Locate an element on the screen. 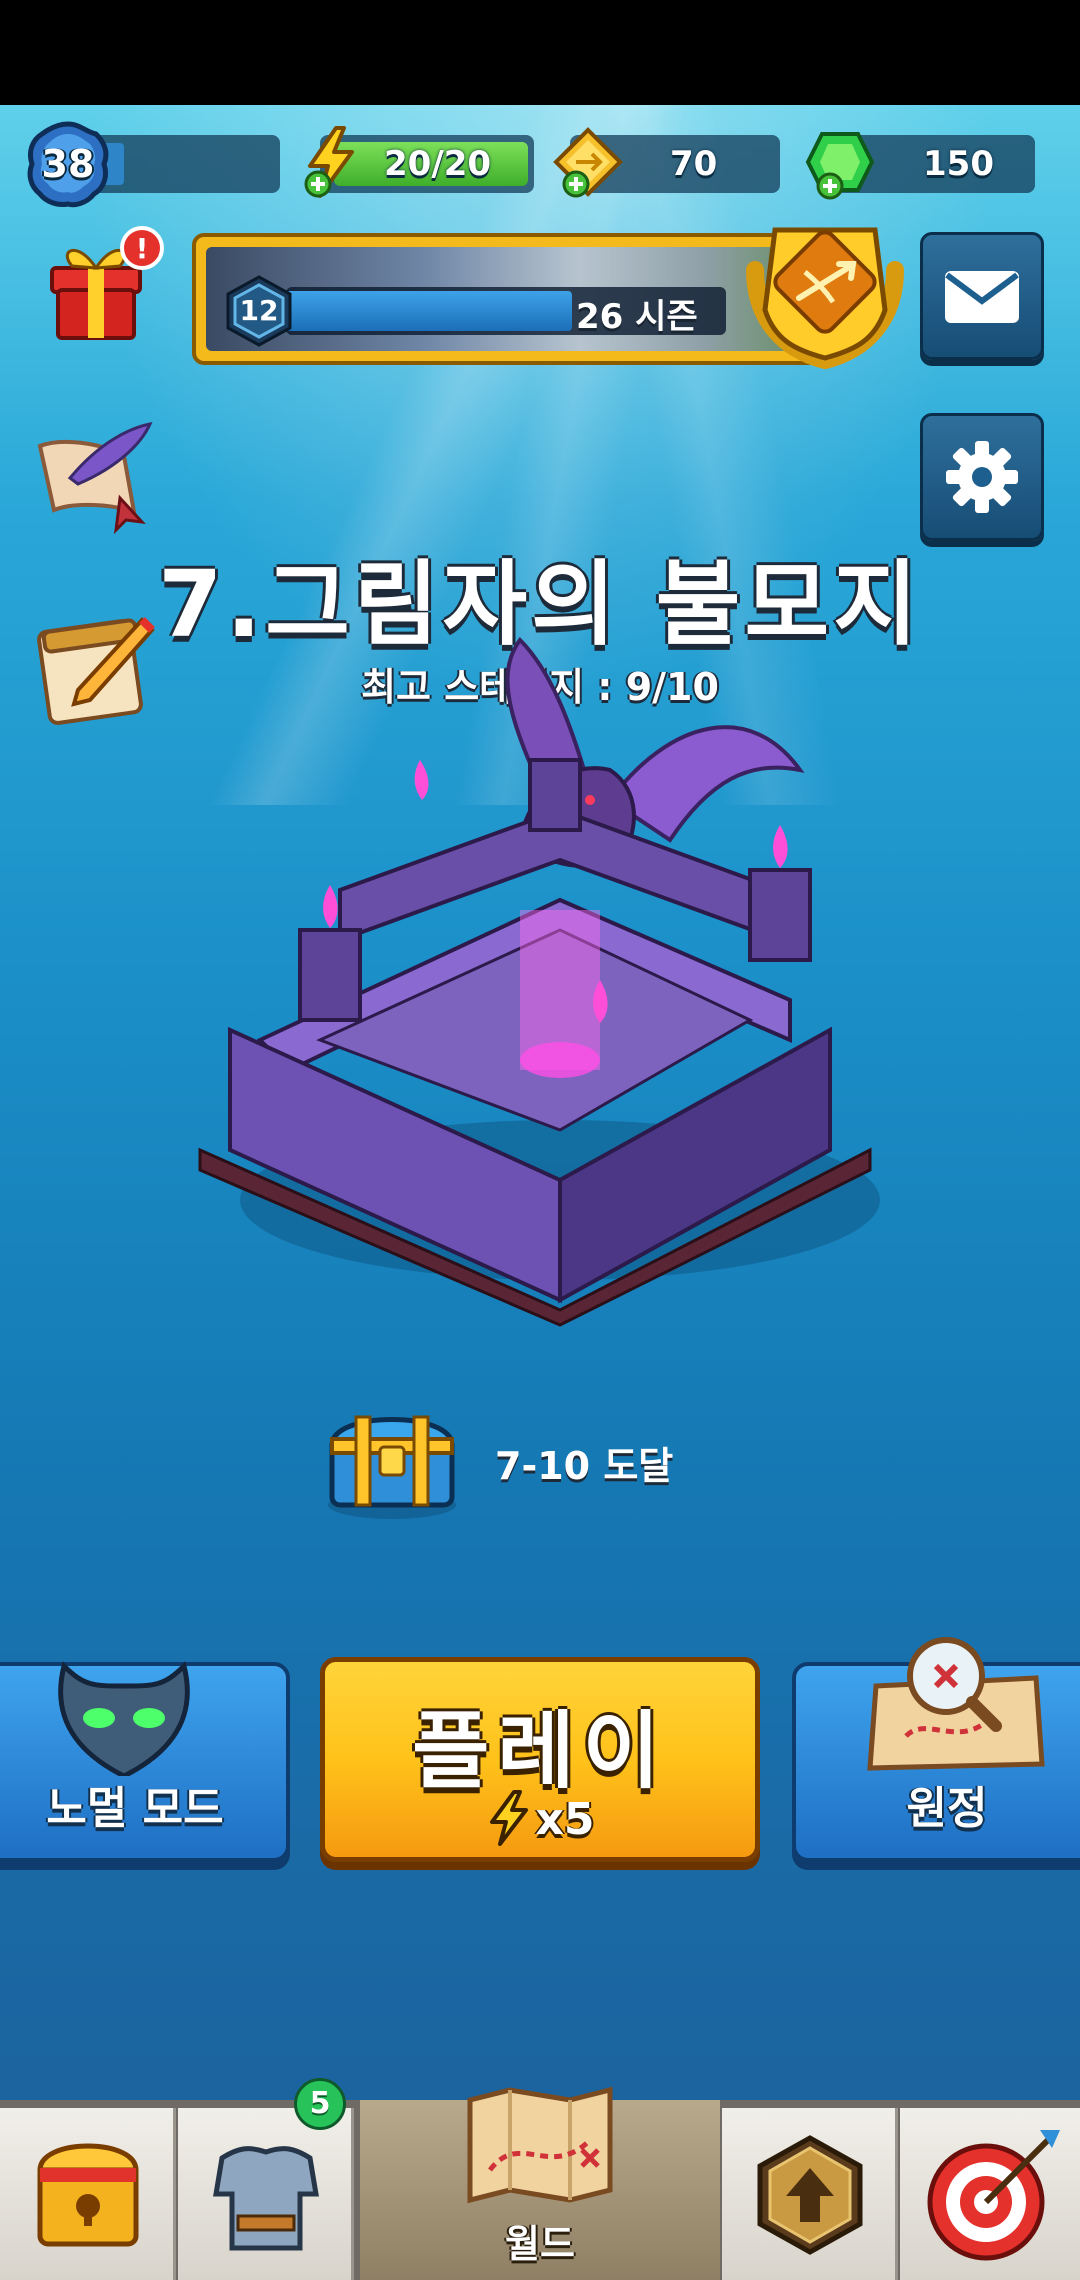  tab-shop is located at coordinates (88, 2194).